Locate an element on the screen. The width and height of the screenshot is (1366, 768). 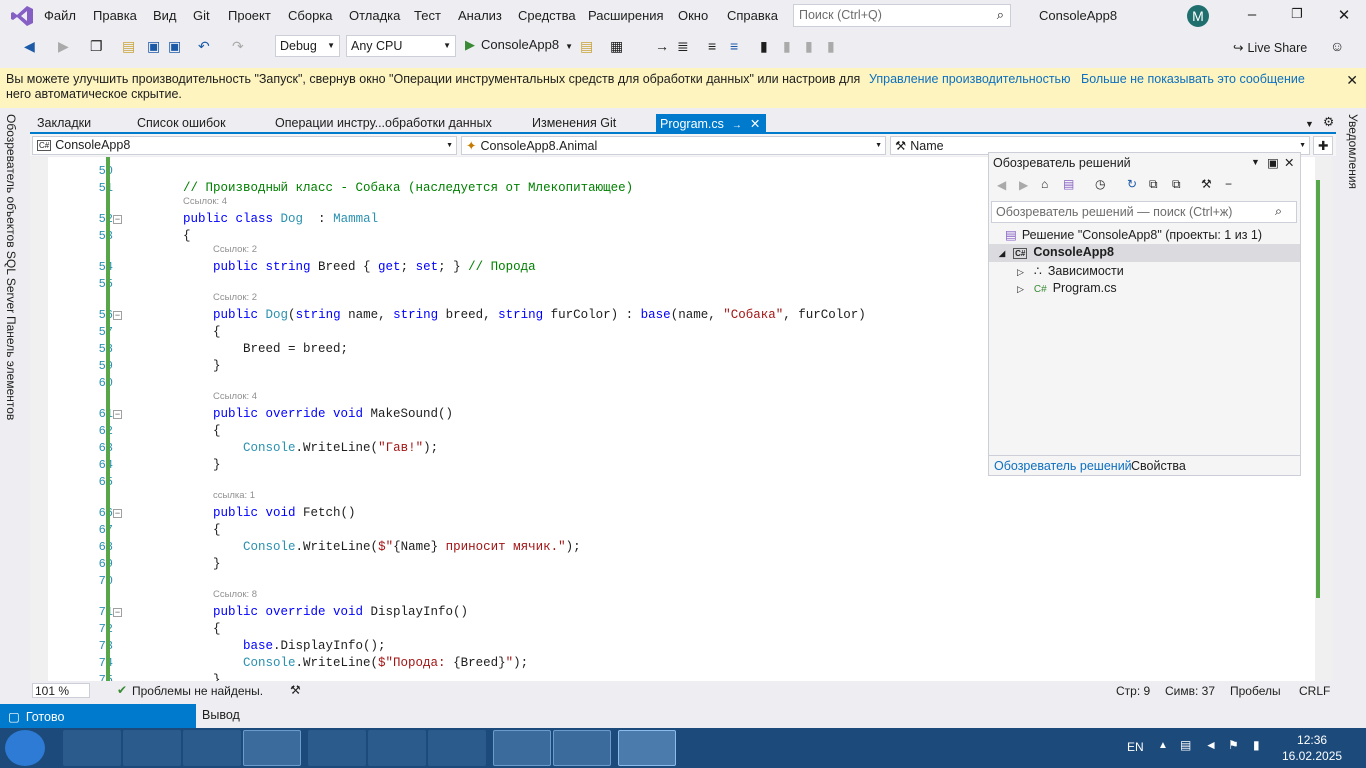
code-lens-references: Ссылок: 8 is located at coordinates (235, 595).